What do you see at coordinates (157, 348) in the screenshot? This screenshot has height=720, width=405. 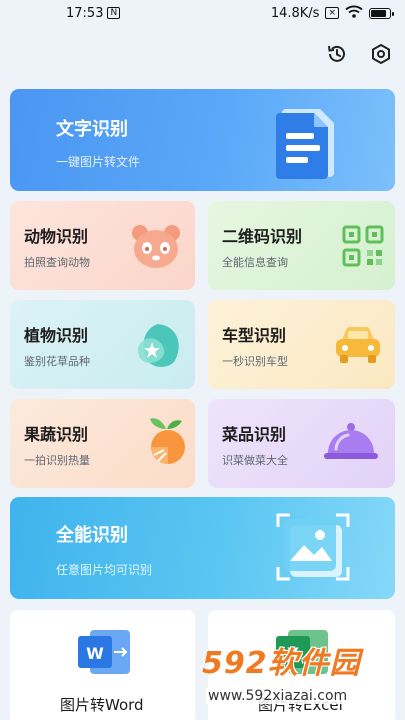 I see `leaf-icon` at bounding box center [157, 348].